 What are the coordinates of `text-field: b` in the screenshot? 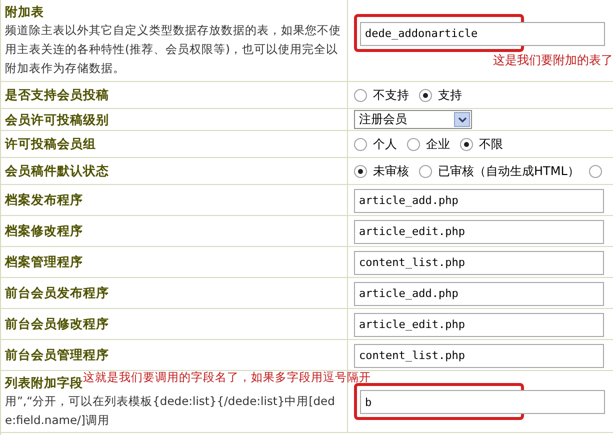 It's located at (482, 402).